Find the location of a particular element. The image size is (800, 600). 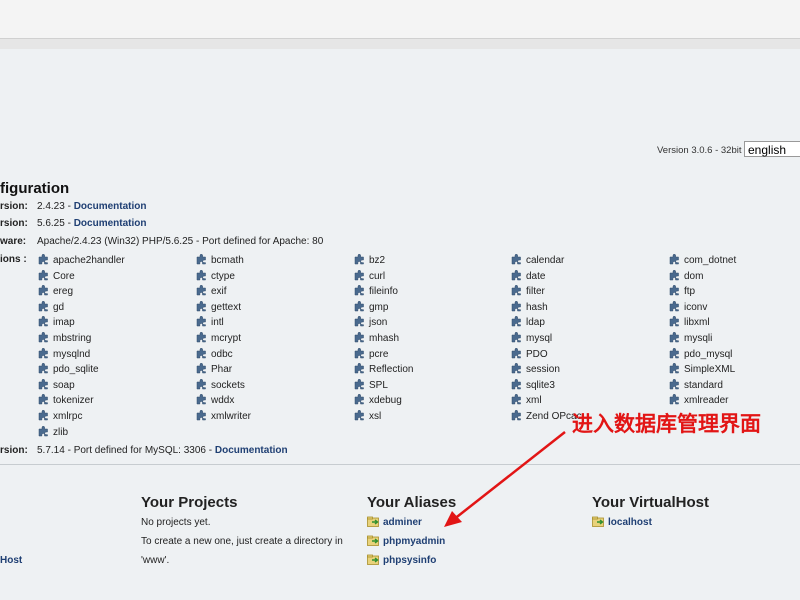

extension-item: xml is located at coordinates (526, 400).